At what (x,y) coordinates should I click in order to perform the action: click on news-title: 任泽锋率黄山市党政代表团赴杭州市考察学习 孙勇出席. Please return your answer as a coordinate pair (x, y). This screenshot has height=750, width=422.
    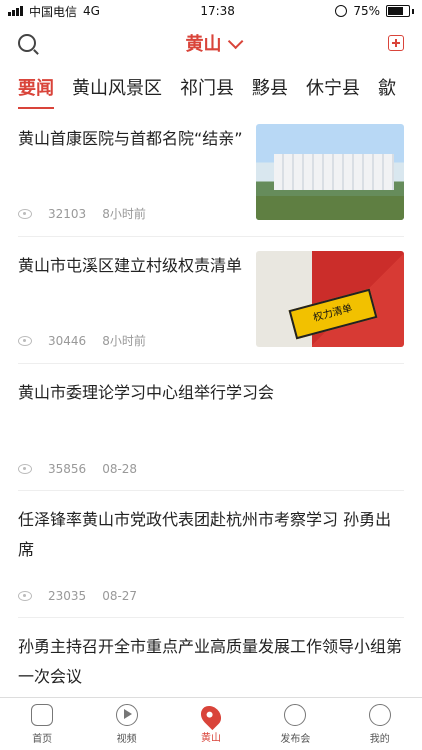
    Looking at the image, I should click on (205, 534).